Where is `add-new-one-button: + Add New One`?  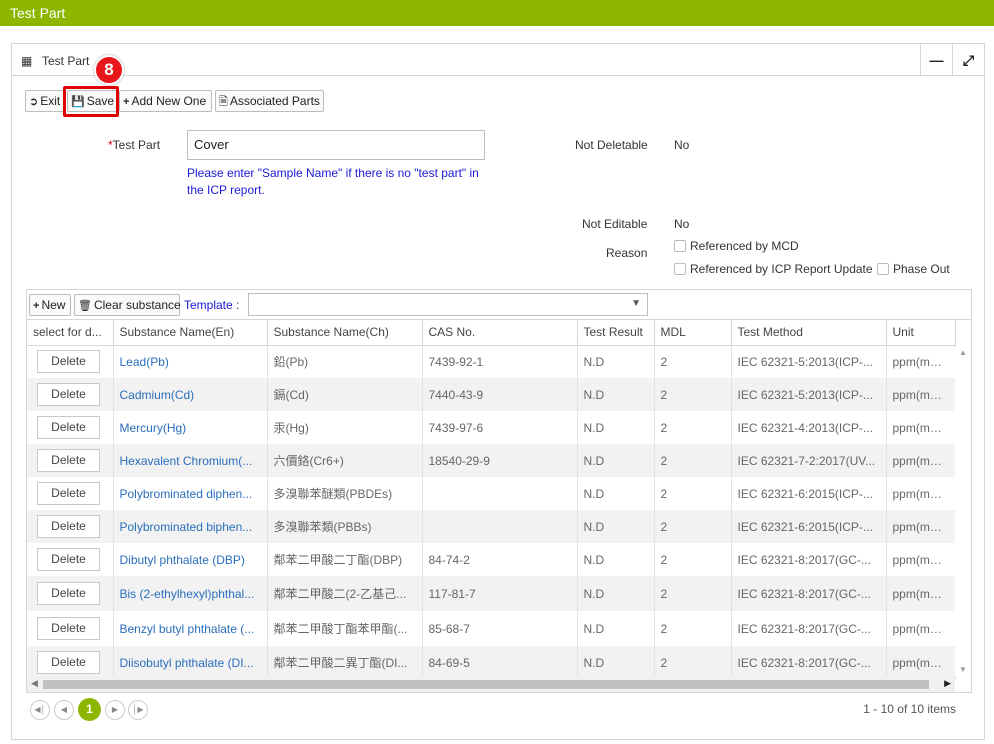
add-new-one-button: + Add New One is located at coordinates (165, 101).